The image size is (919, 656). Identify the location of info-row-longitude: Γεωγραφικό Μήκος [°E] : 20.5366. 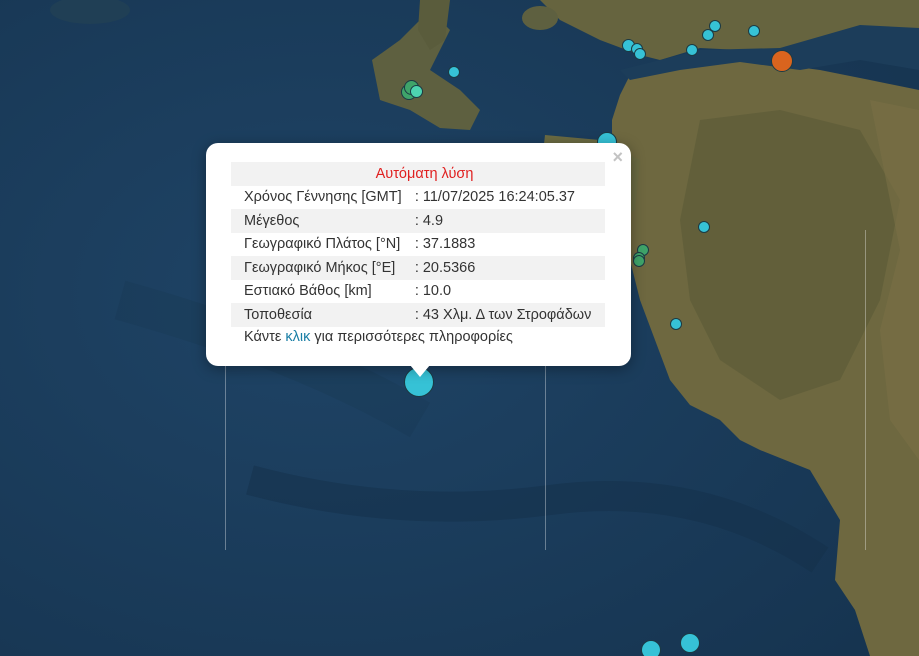
(418, 268).